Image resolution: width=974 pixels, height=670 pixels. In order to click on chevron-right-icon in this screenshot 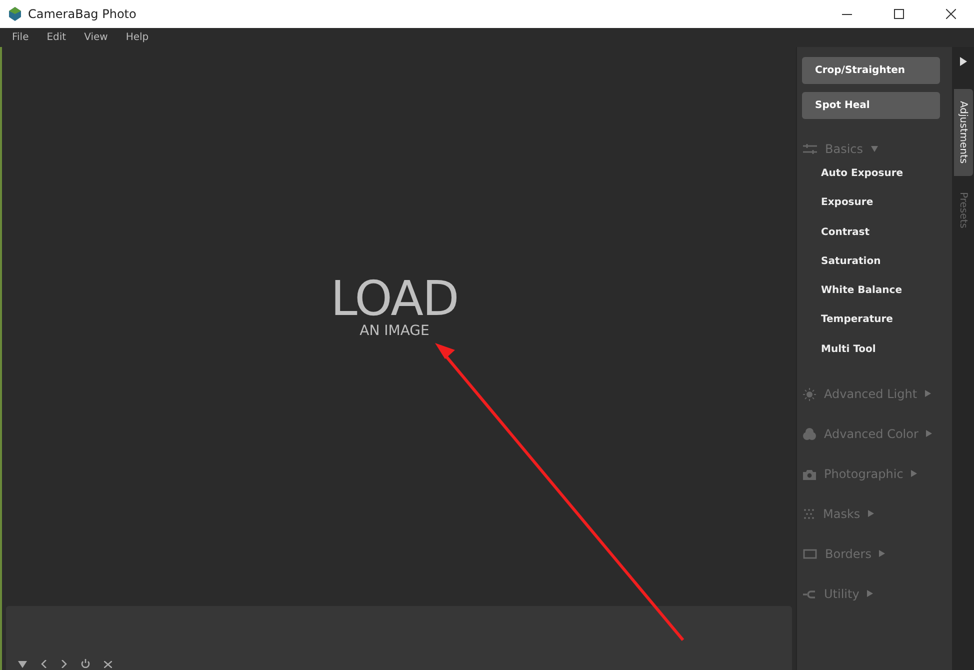, I will do `click(64, 664)`.